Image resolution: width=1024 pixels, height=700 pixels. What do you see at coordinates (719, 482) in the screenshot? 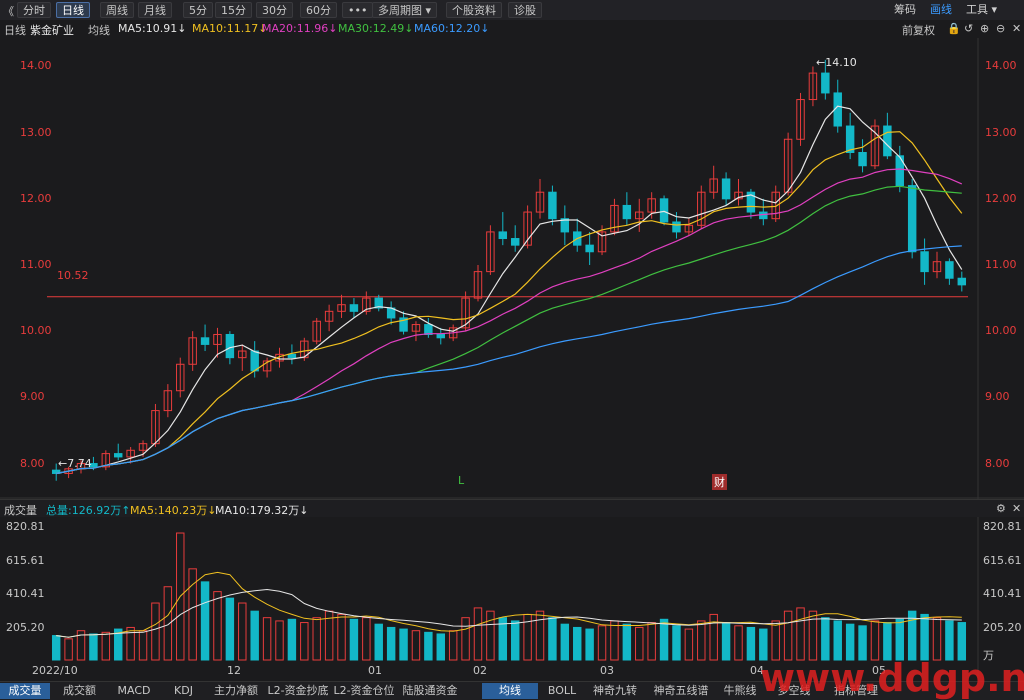
I see `earnings-marker: 财` at bounding box center [719, 482].